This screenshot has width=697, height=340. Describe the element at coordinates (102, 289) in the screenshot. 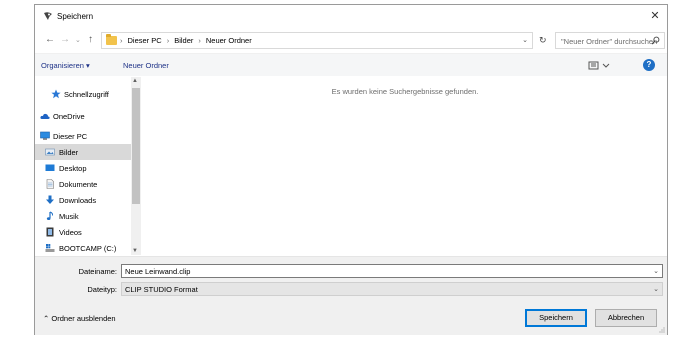

I see `filetype-label: Dateityp:` at that location.